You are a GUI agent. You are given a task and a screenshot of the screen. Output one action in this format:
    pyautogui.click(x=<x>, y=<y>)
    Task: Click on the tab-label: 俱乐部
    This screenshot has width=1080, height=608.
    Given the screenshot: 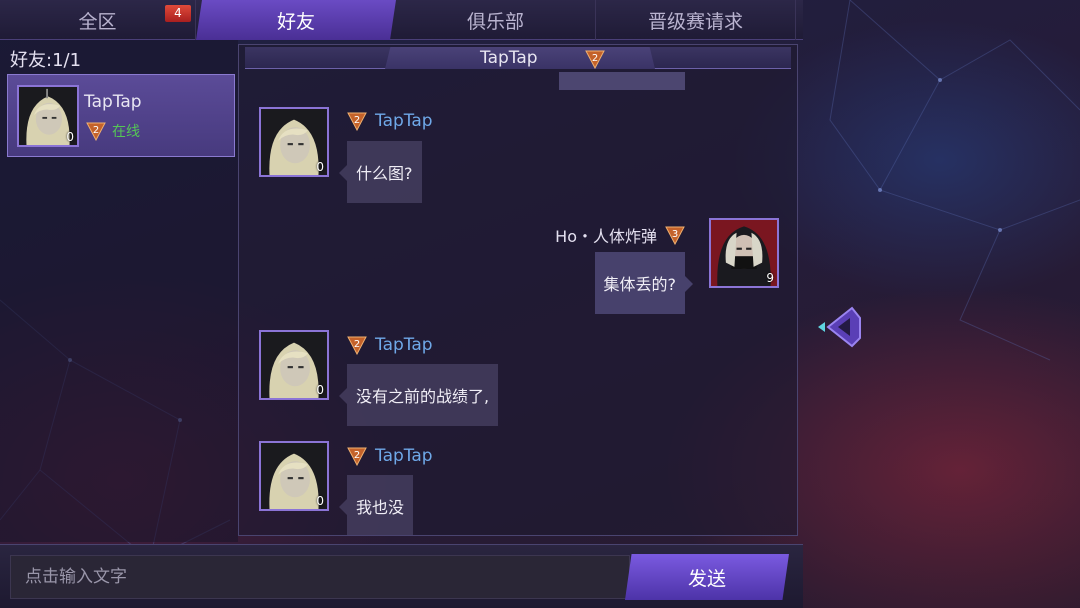 What is the action you would take?
    pyautogui.click(x=495, y=21)
    